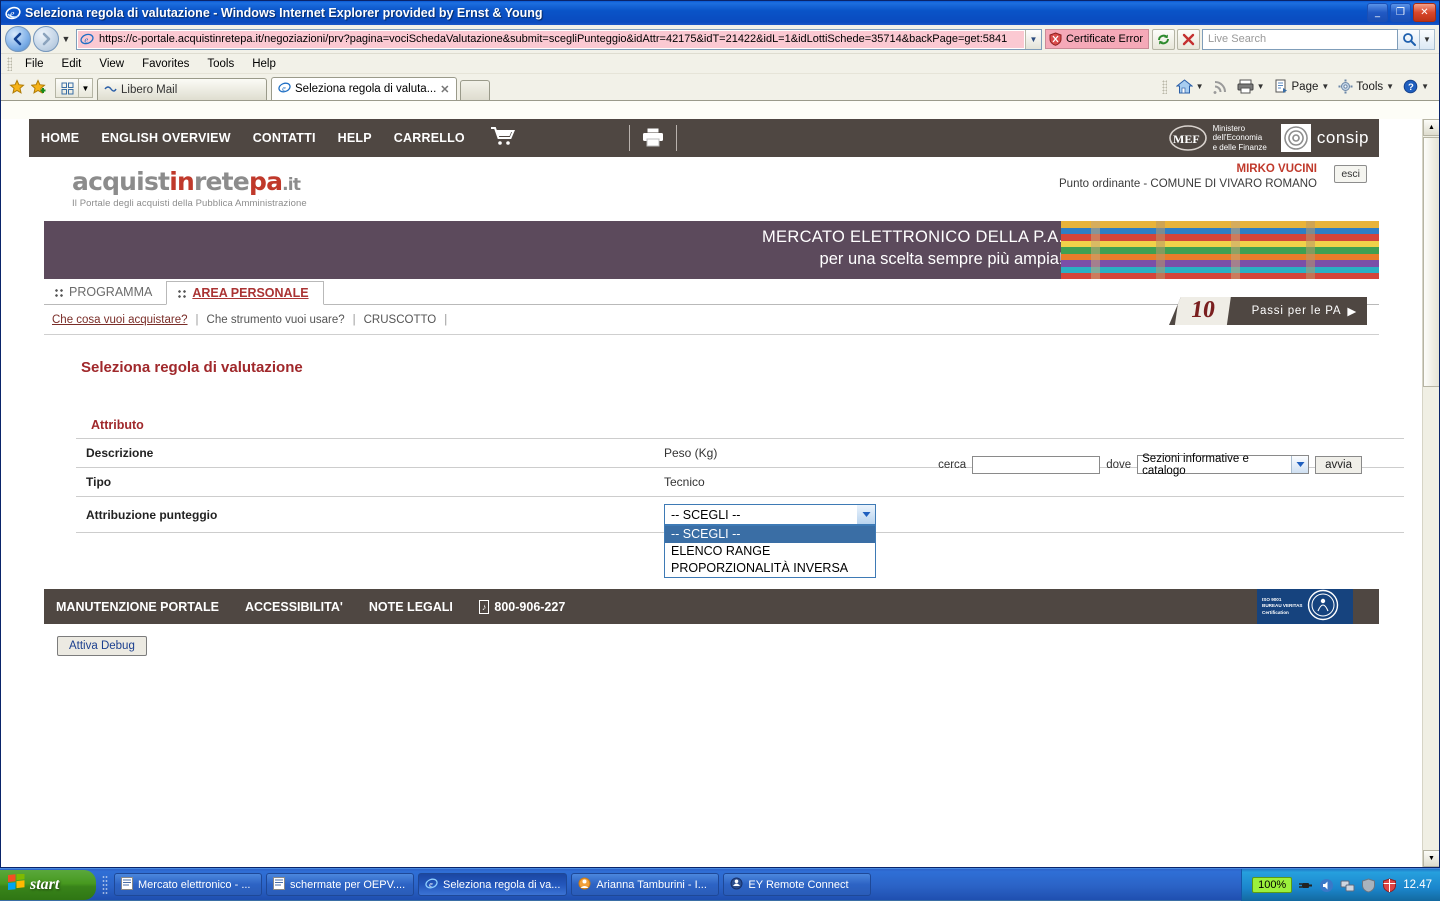 The height and width of the screenshot is (901, 1440). I want to click on browser-tab-seleziona-regola: e Seleziona regola di valuta... ✕, so click(364, 88).